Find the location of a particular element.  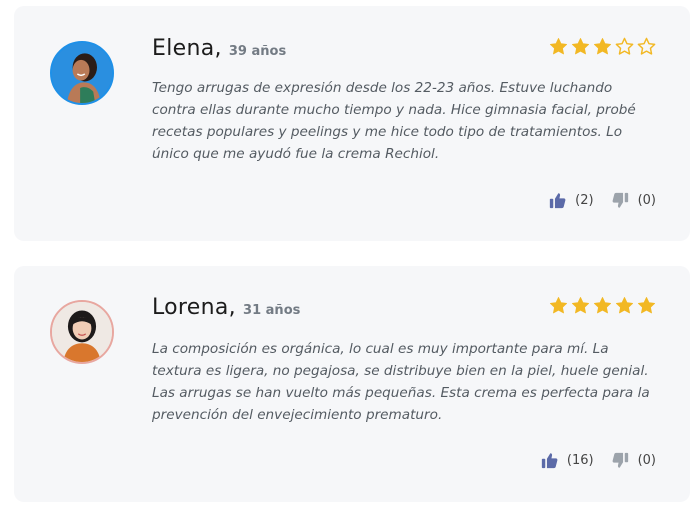

reviewer-age: 39 años is located at coordinates (257, 51).